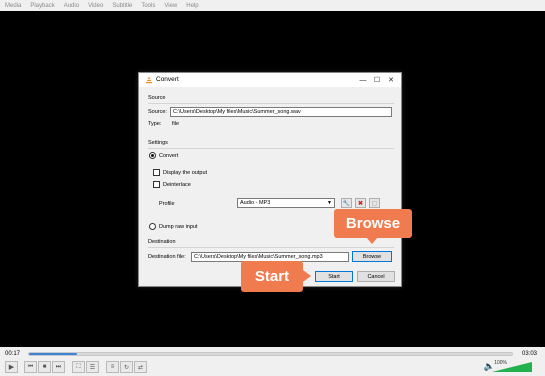  What do you see at coordinates (185, 173) in the screenshot?
I see `display-output-label: Display the output` at bounding box center [185, 173].